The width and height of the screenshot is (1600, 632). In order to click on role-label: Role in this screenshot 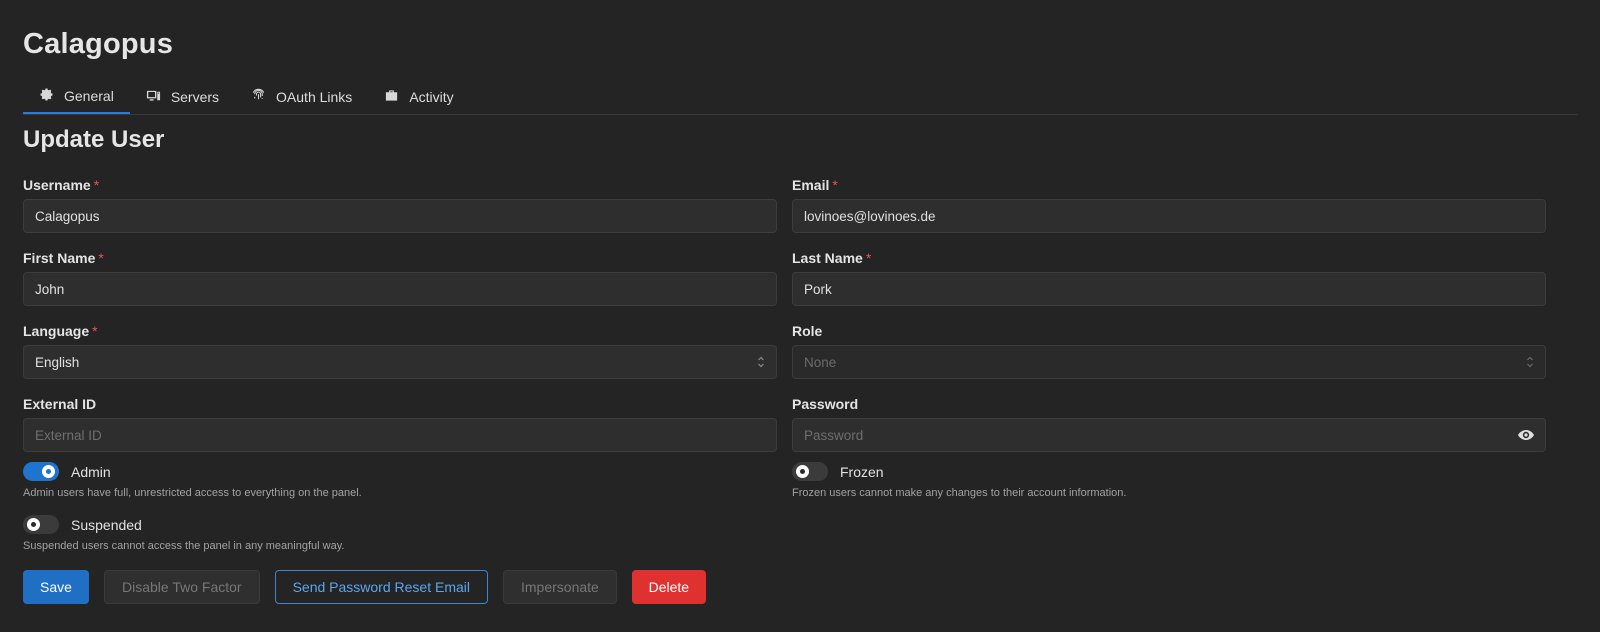, I will do `click(807, 331)`.